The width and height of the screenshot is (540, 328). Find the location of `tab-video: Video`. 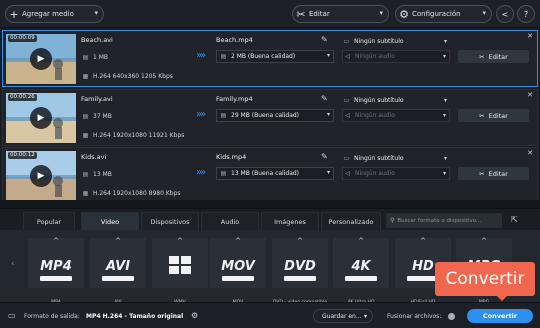

tab-video: Video is located at coordinates (110, 221).